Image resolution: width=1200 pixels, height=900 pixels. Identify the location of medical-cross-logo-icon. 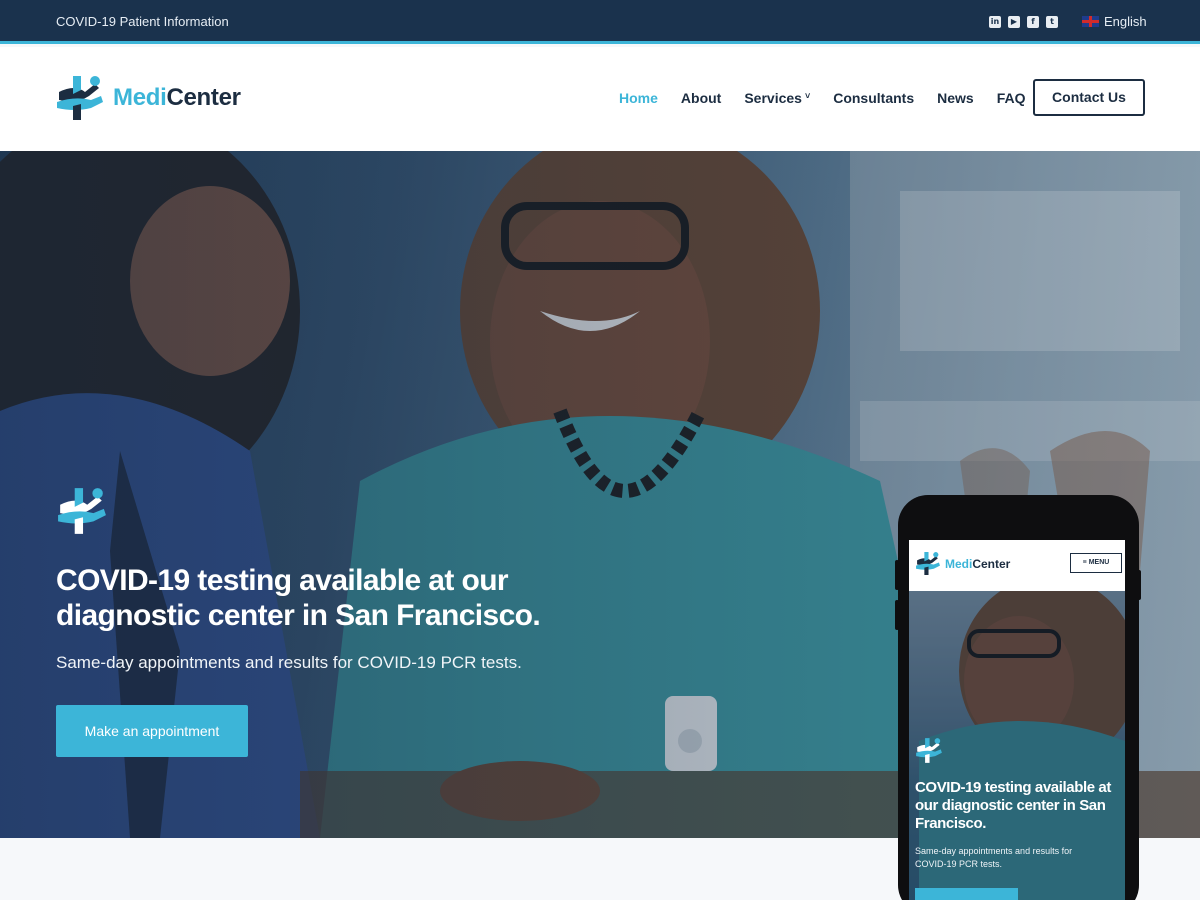
(80, 98).